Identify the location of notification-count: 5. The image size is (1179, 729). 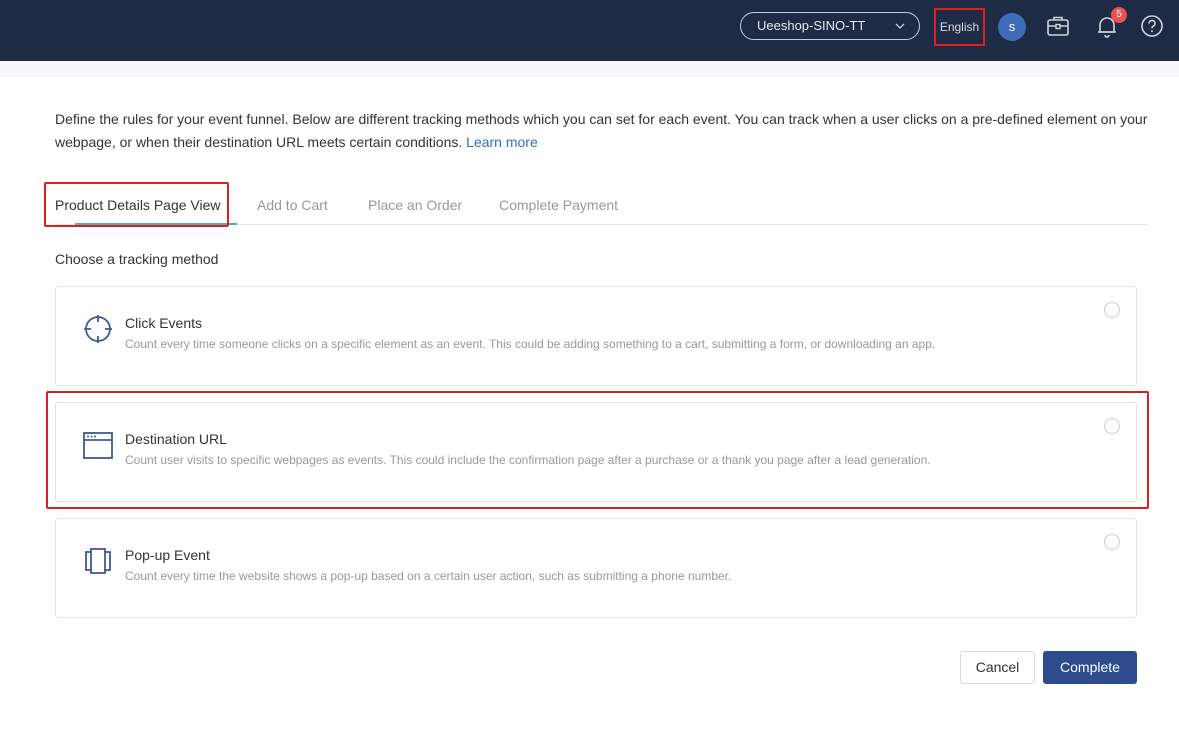
(1119, 14).